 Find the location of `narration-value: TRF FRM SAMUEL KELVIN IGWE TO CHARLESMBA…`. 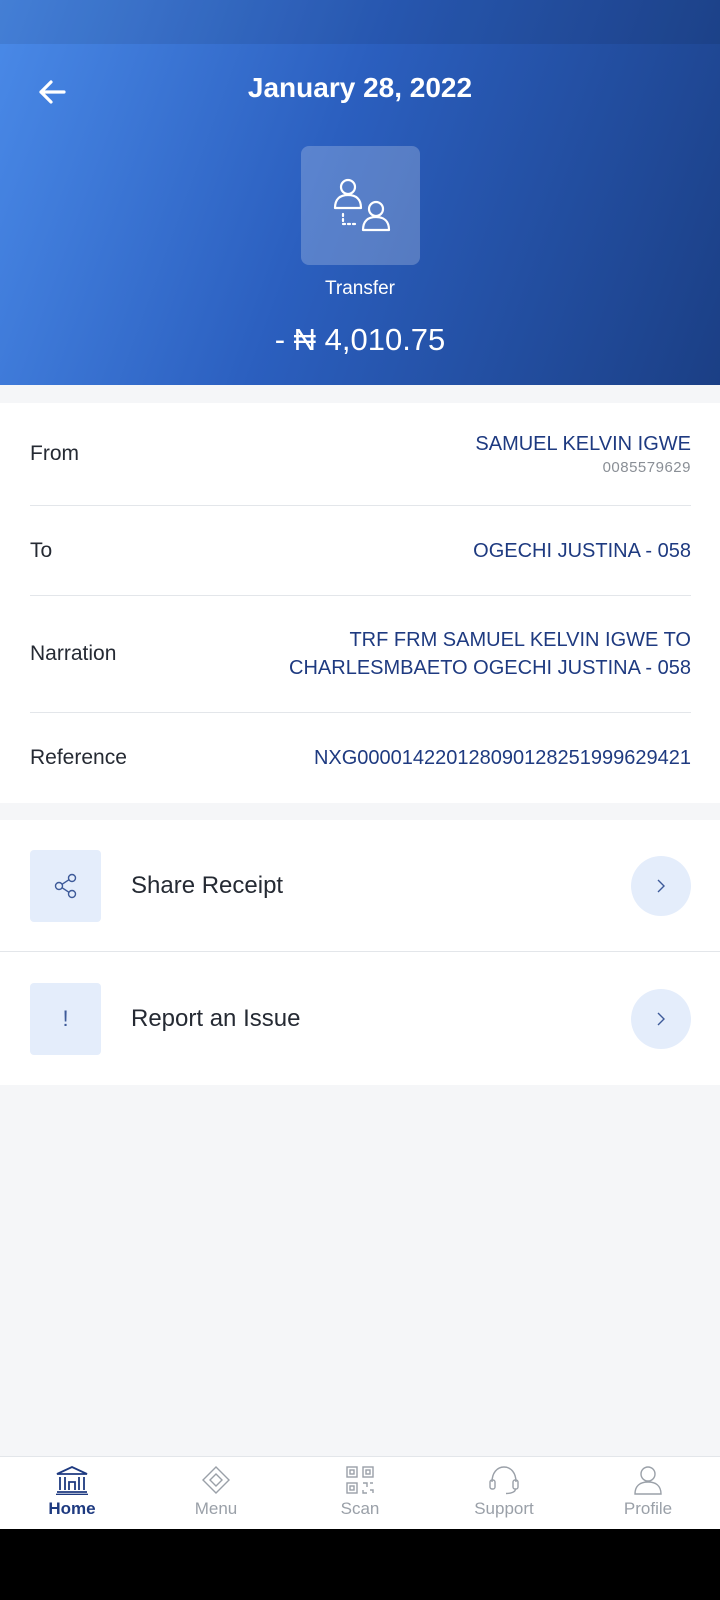

narration-value: TRF FRM SAMUEL KELVIN IGWE TO CHARLESMBA… is located at coordinates (490, 654).